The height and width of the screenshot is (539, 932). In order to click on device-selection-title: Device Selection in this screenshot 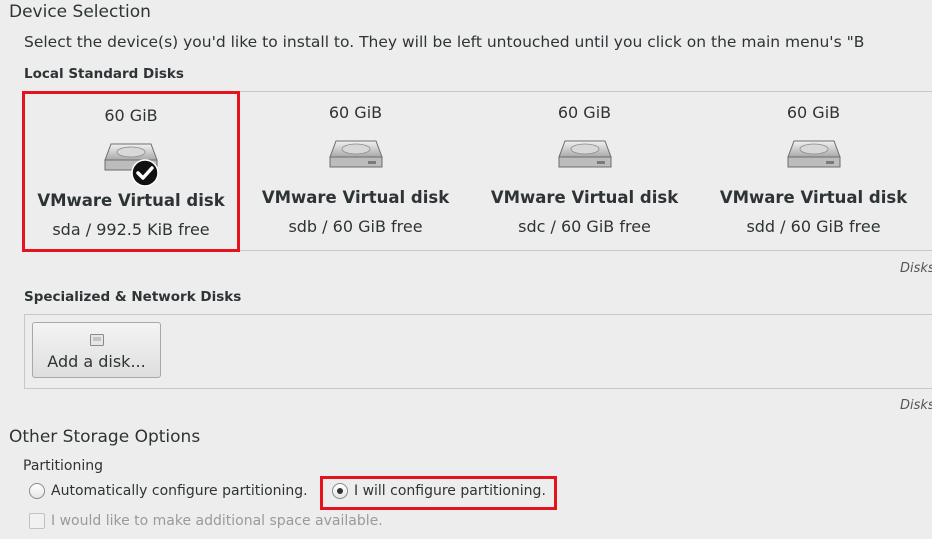, I will do `click(80, 12)`.